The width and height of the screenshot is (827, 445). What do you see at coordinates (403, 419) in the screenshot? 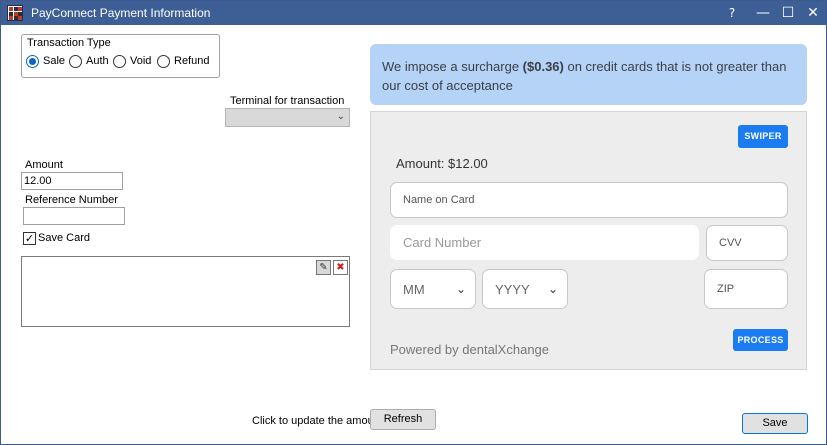
I see `refresh-button: Refresh` at bounding box center [403, 419].